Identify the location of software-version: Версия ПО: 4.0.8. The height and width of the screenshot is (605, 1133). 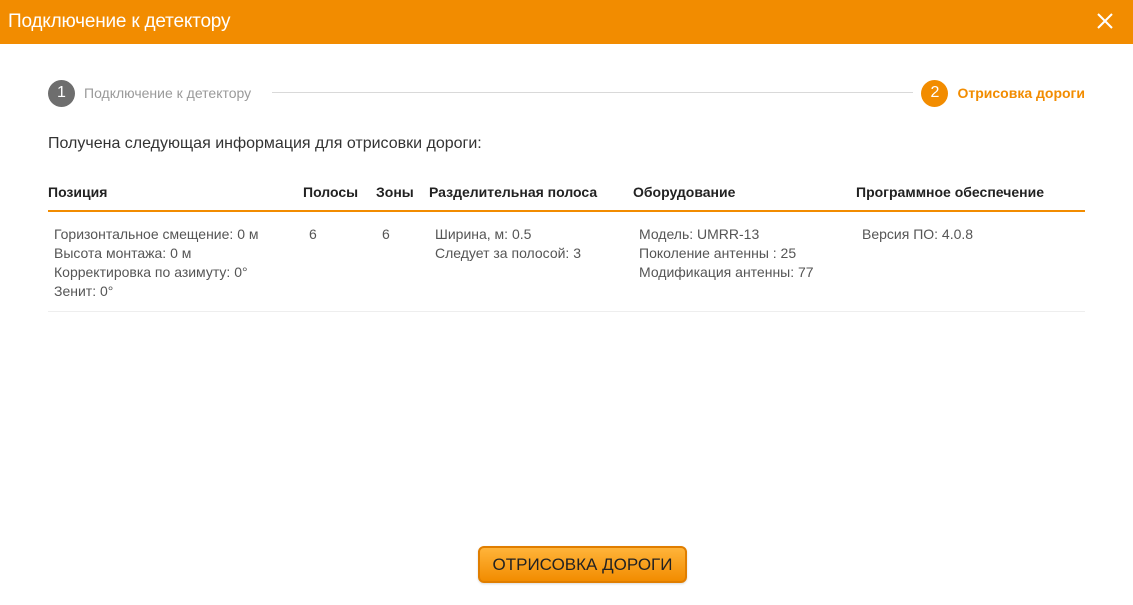
(918, 234).